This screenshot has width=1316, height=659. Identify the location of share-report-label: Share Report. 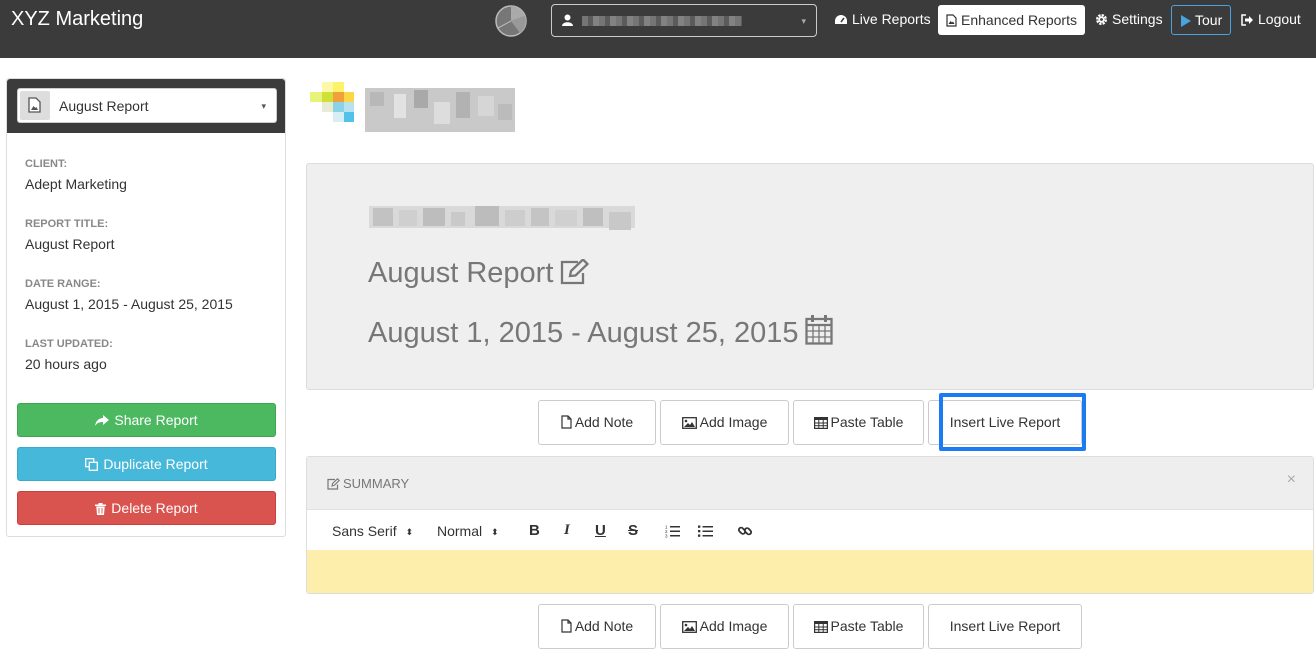
(156, 420).